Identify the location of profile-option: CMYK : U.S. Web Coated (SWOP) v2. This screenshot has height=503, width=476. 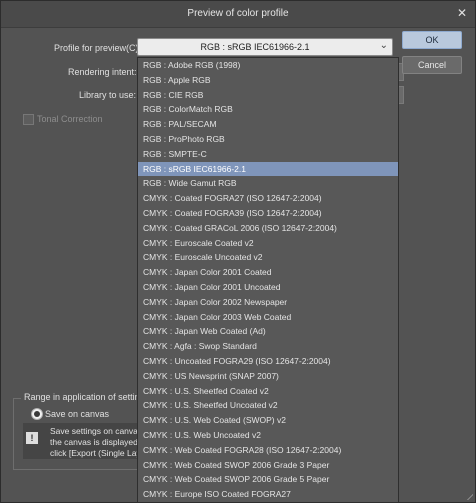
(268, 420).